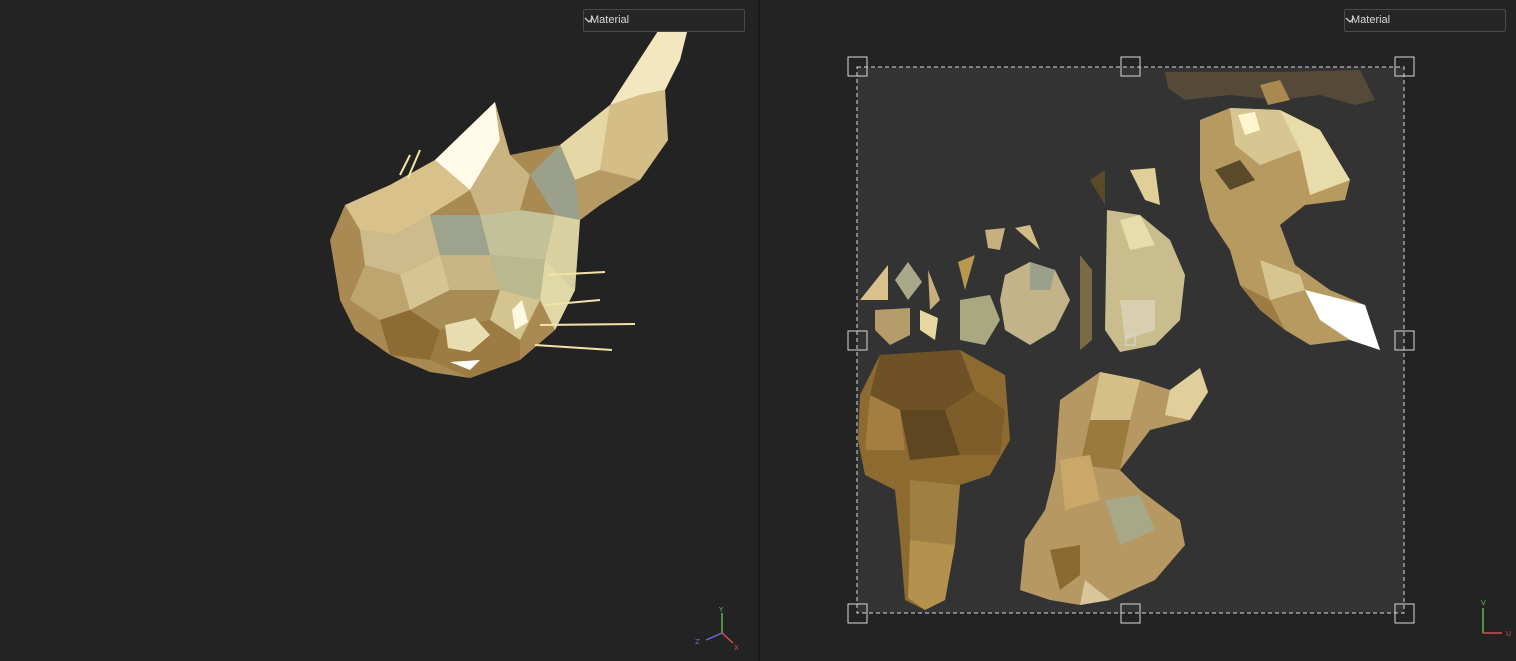 The height and width of the screenshot is (661, 1516). I want to click on shading-mode-dropdown-uv: Material, so click(1425, 20).